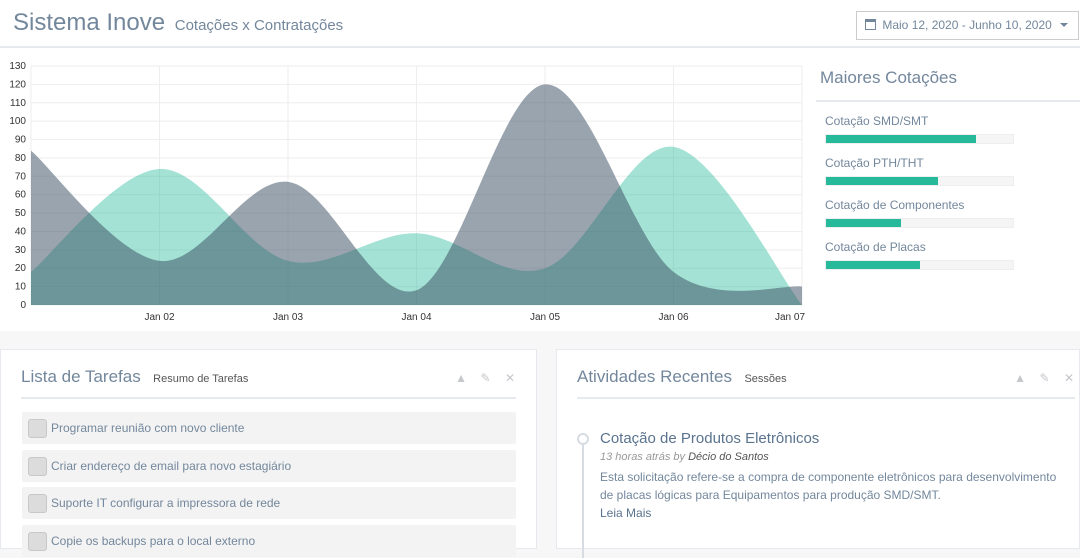  Describe the element at coordinates (259, 25) in the screenshot. I see `page-subtitle: Cotações x Contratações` at that location.